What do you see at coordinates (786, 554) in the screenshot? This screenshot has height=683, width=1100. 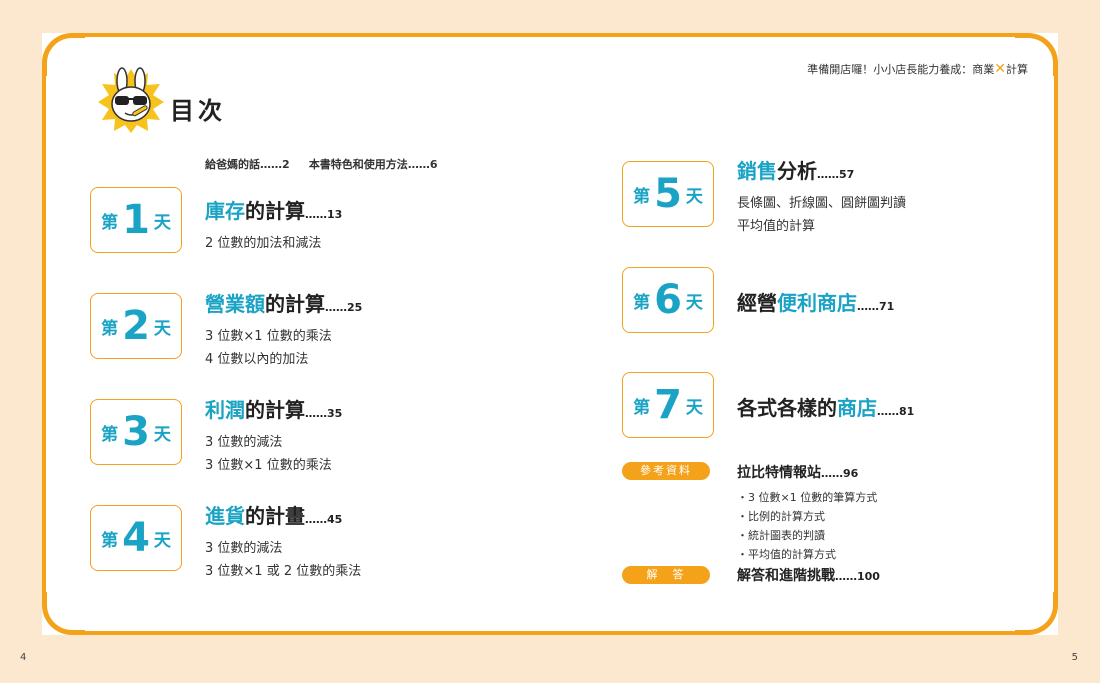 I see `reference-item: ・平均值的計算方式` at bounding box center [786, 554].